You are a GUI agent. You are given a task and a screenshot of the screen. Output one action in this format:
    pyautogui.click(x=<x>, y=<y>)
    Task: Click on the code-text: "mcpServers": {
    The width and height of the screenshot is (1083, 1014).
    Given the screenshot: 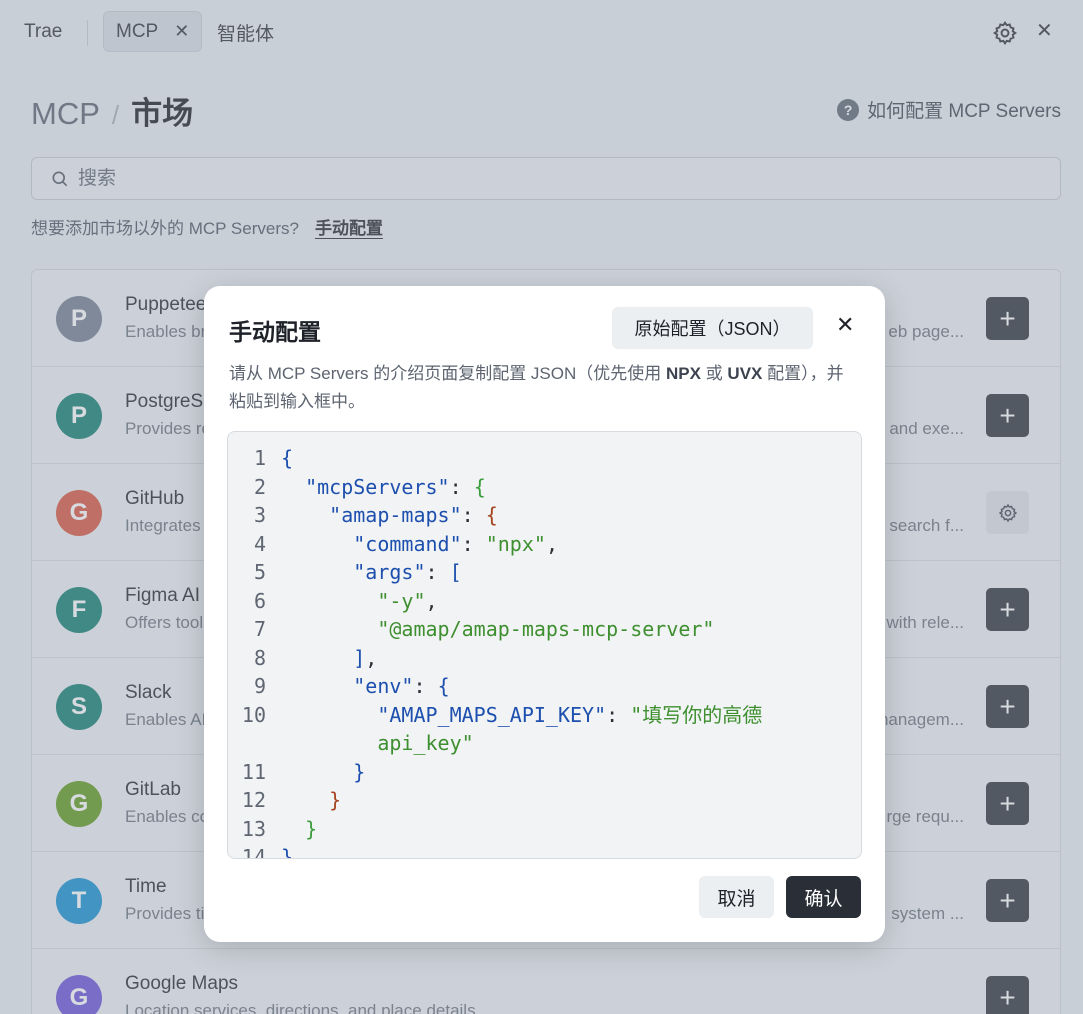 What is the action you would take?
    pyautogui.click(x=383, y=487)
    